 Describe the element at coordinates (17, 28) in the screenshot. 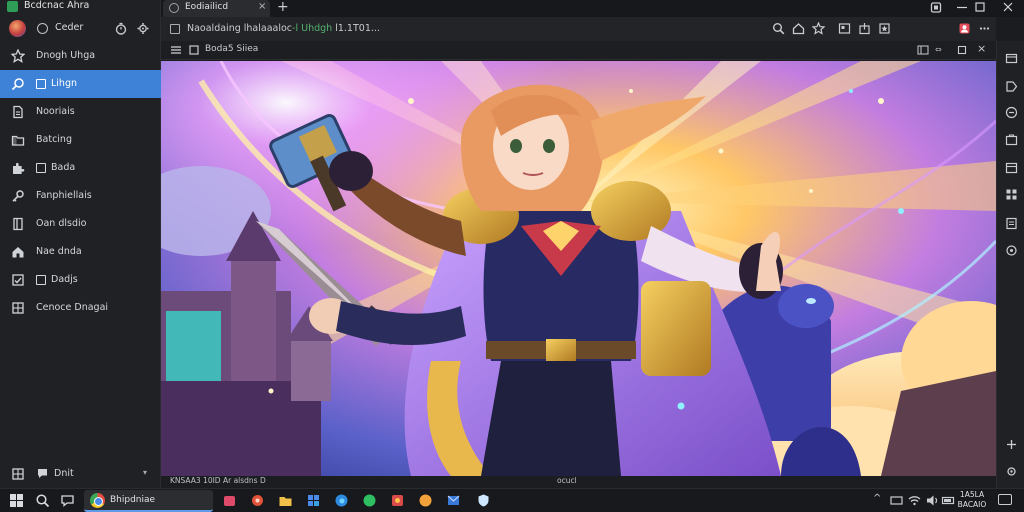

I see `avatar` at that location.